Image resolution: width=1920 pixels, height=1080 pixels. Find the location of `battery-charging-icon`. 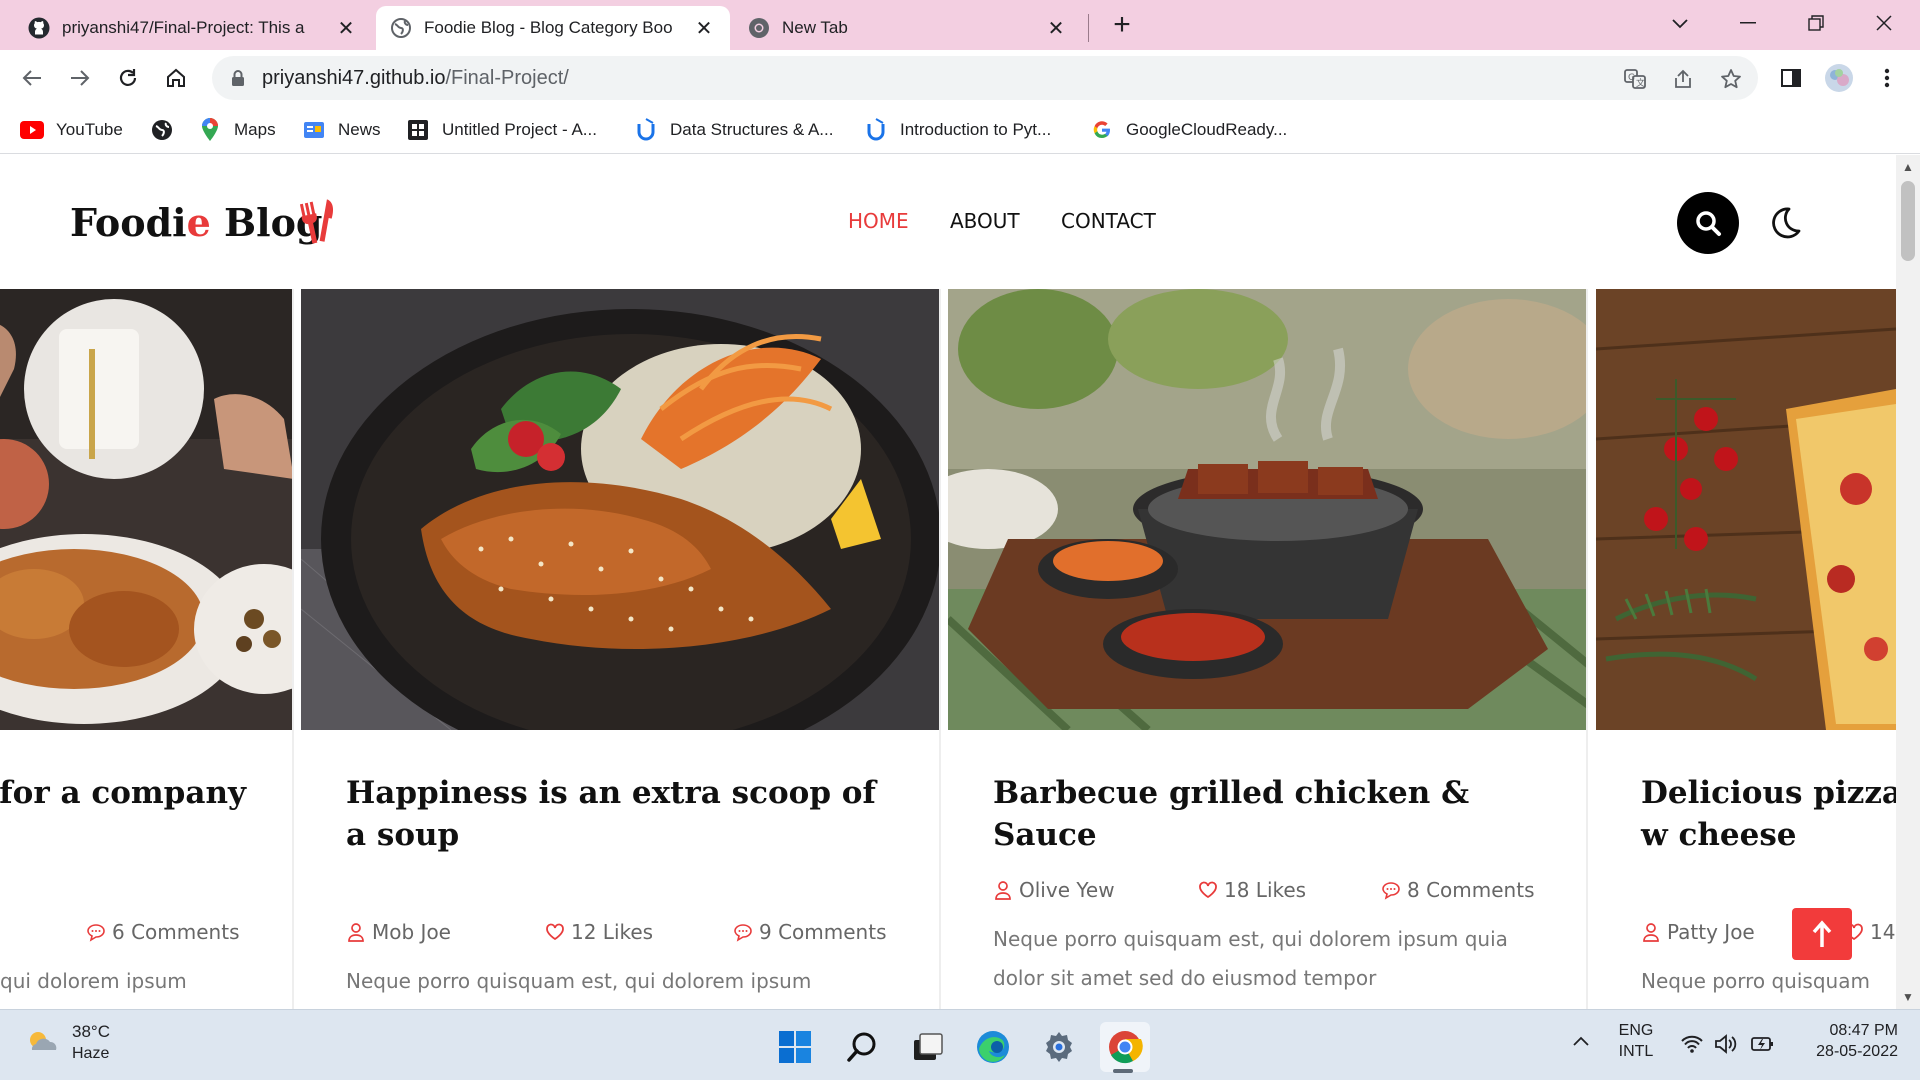

battery-charging-icon is located at coordinates (1763, 1046).